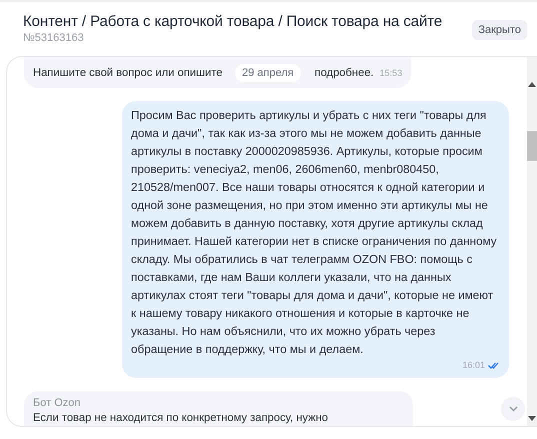 The width and height of the screenshot is (537, 439). I want to click on ticket-number: №53163163, so click(54, 38).